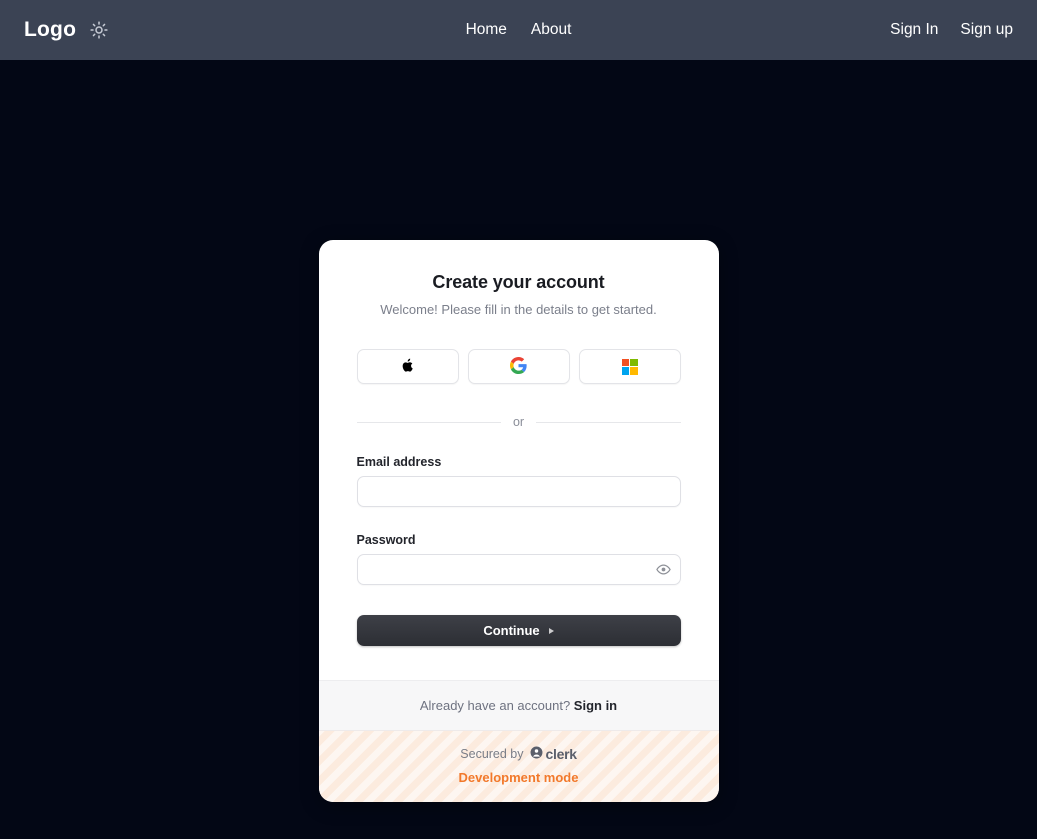 The height and width of the screenshot is (839, 1037). I want to click on sign-in-link: Sign in, so click(595, 705).